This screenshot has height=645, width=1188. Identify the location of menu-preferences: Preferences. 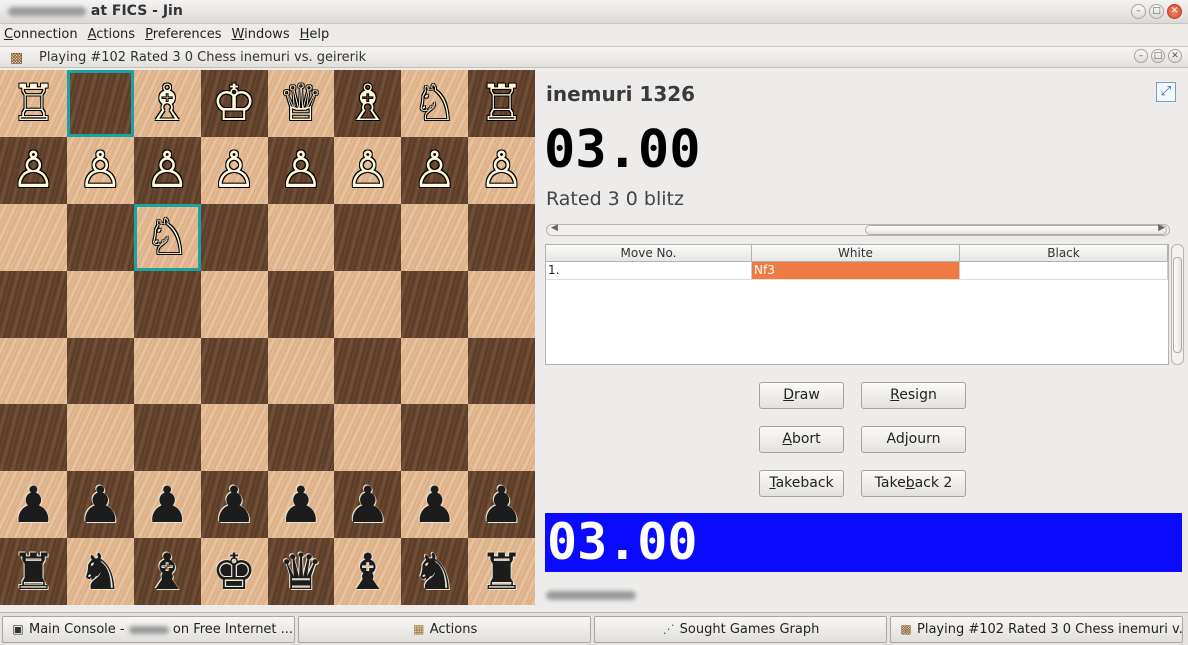
(183, 35).